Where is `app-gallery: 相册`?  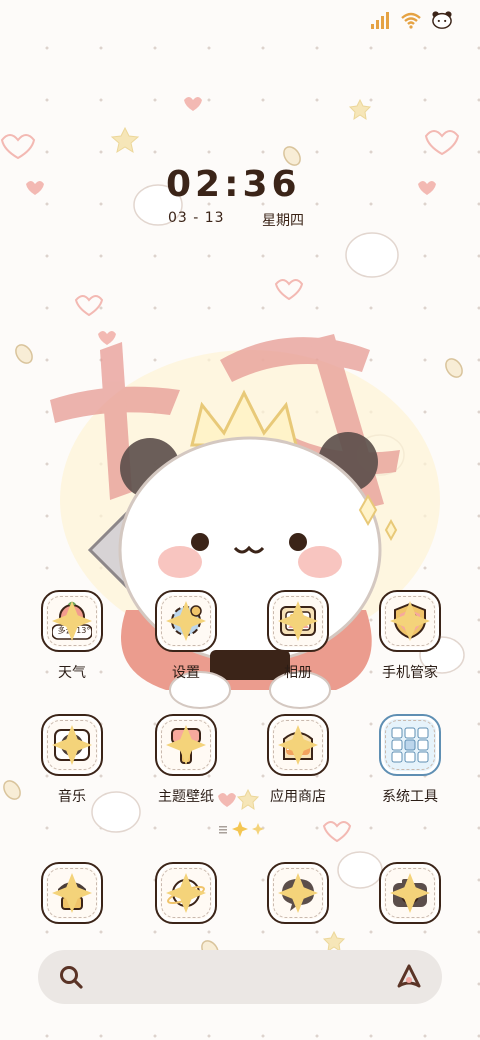 app-gallery: 相册 is located at coordinates (298, 636).